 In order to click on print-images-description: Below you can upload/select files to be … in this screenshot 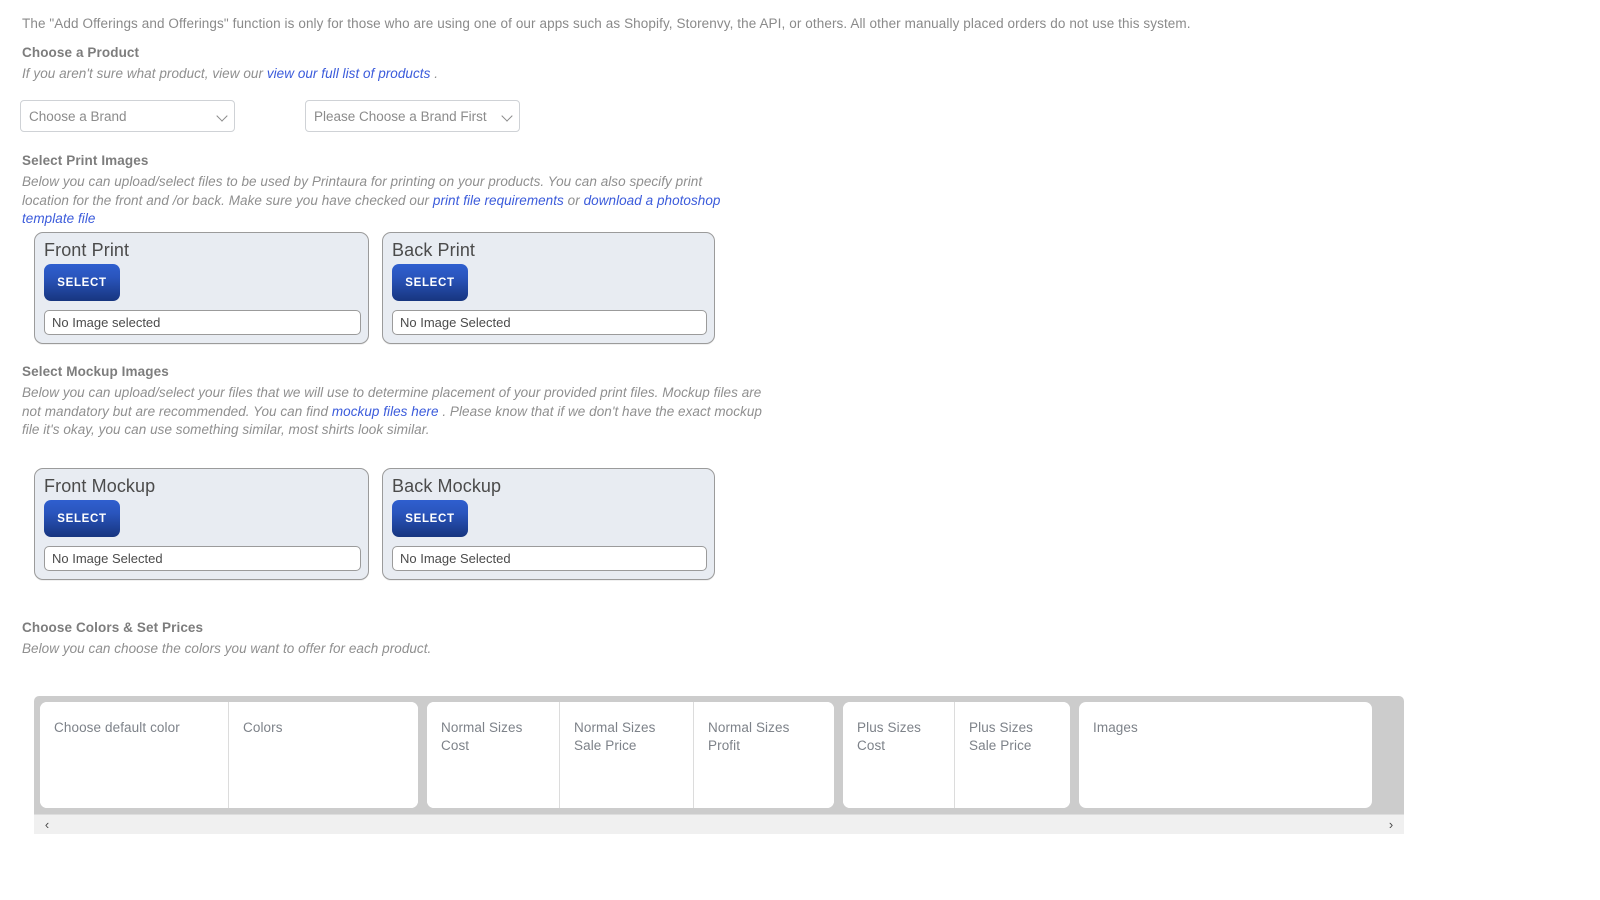, I will do `click(387, 201)`.